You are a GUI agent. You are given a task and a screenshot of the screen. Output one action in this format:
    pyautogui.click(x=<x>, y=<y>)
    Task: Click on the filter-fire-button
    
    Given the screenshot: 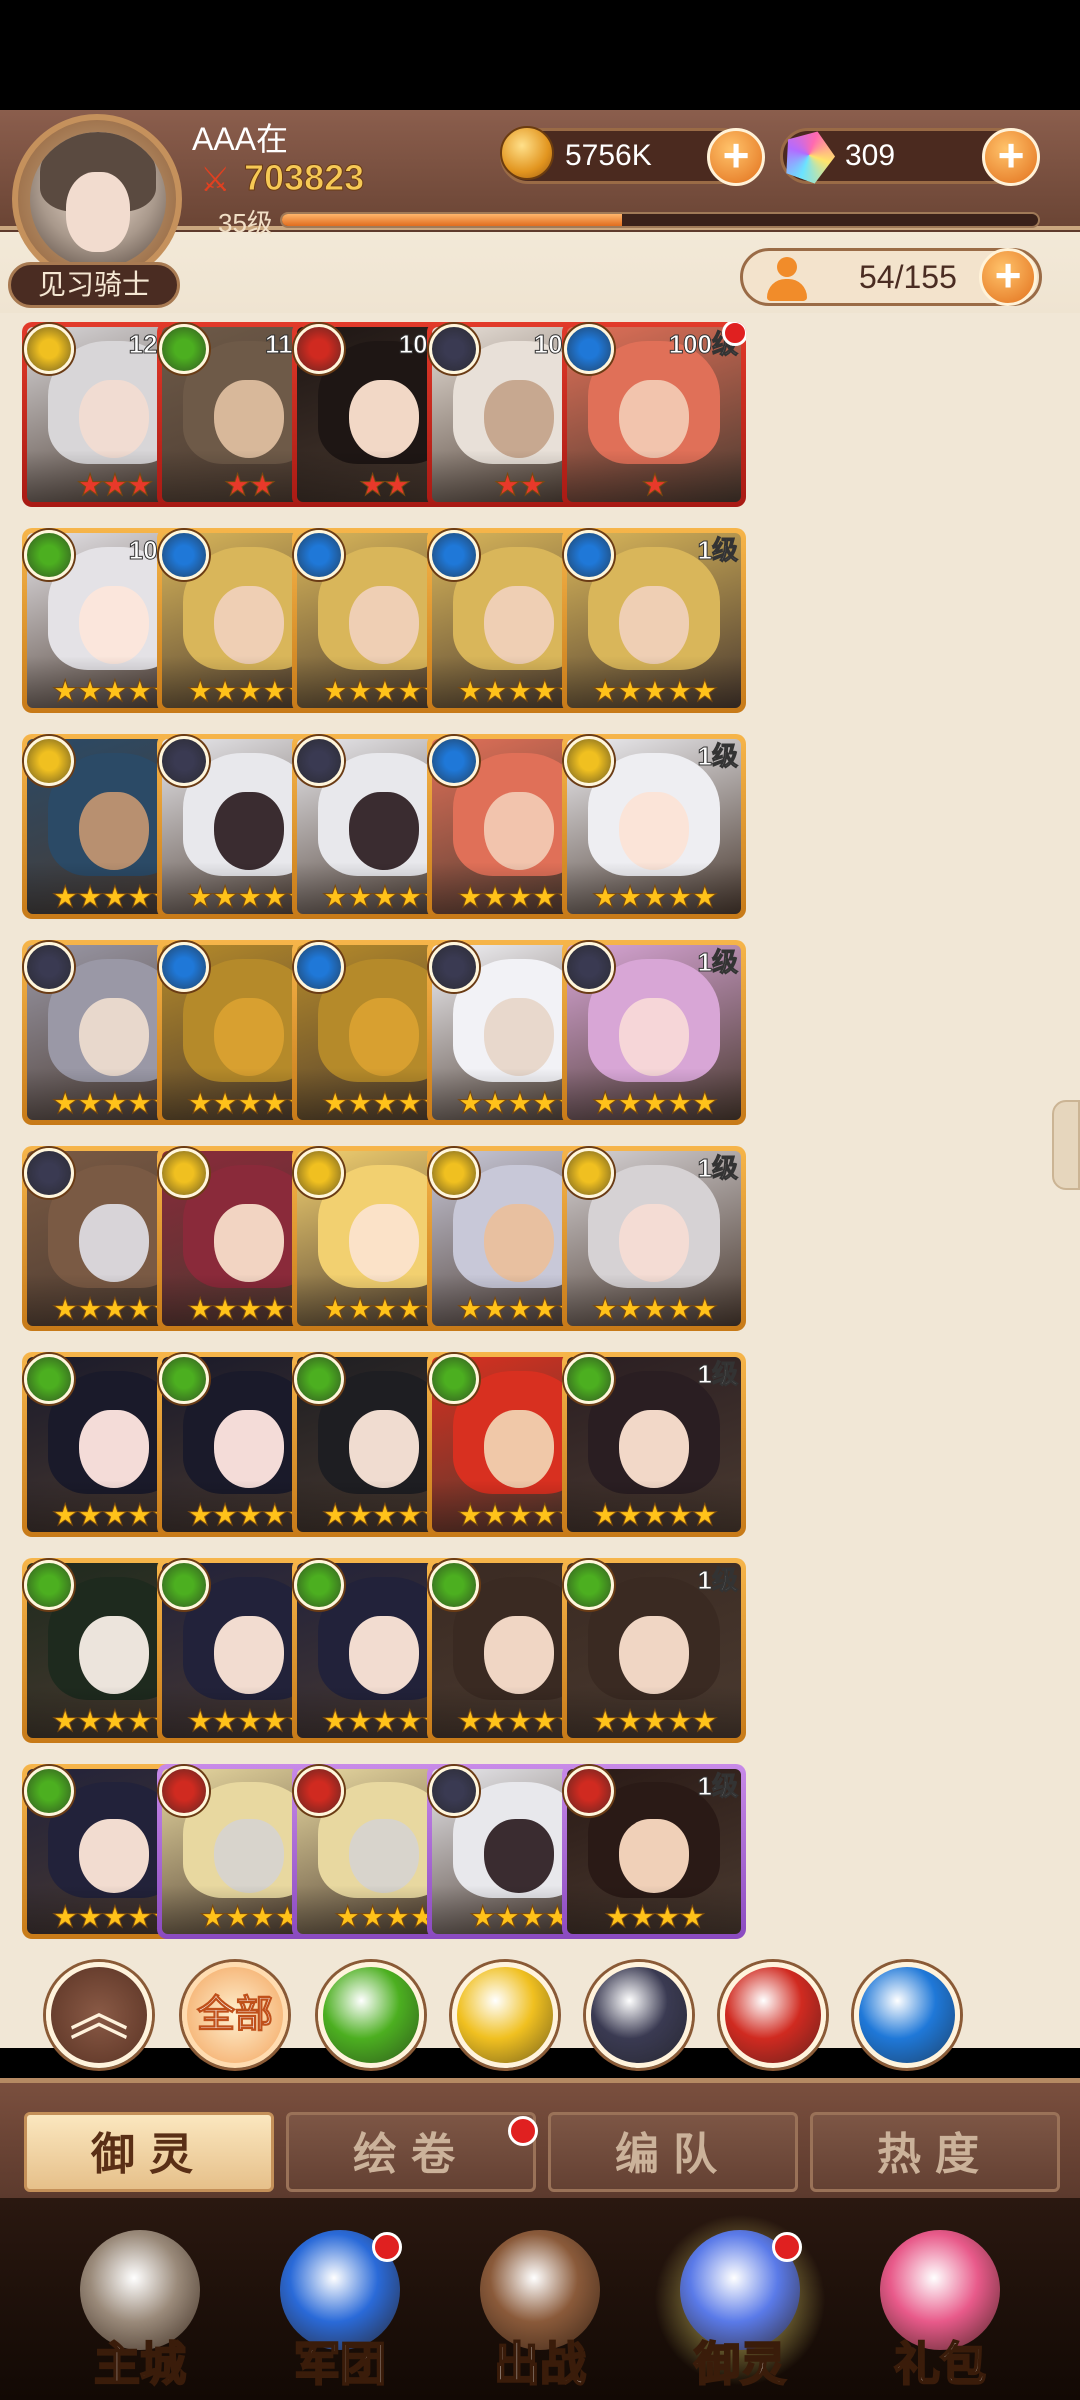 What is the action you would take?
    pyautogui.click(x=773, y=2015)
    